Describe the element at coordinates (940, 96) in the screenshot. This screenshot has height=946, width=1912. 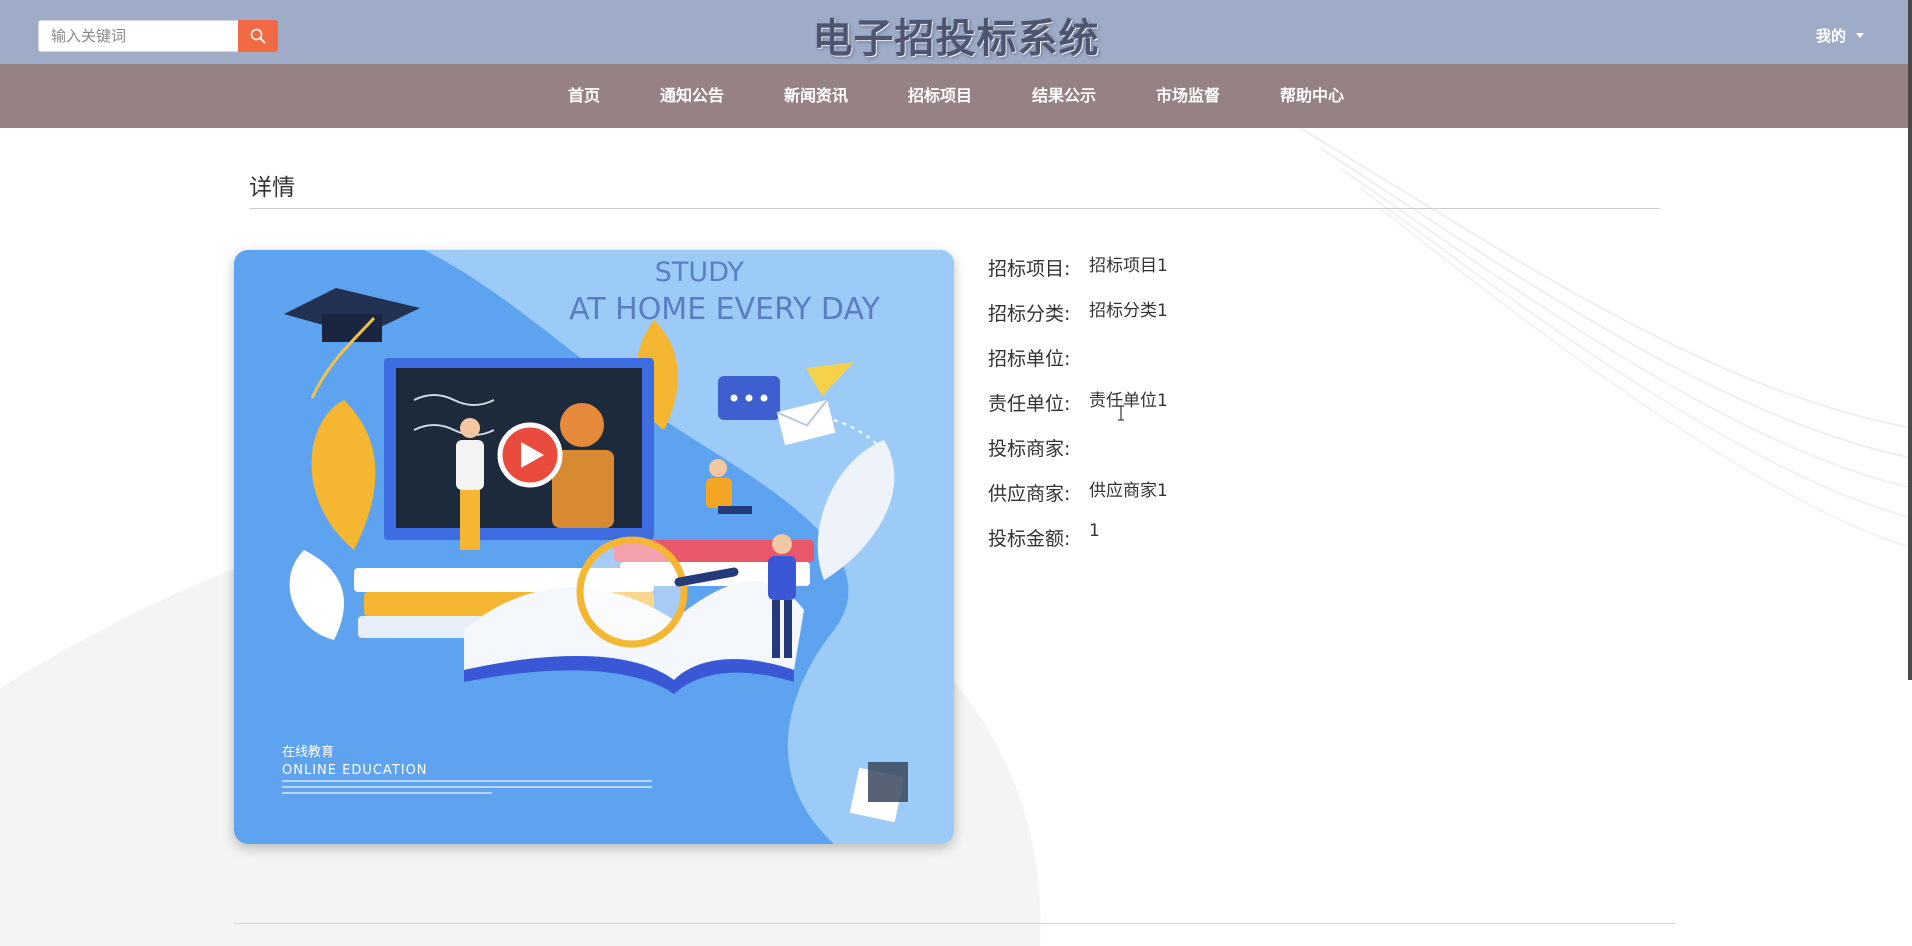
I see `nav-item-tender-projects: 招标项目` at that location.